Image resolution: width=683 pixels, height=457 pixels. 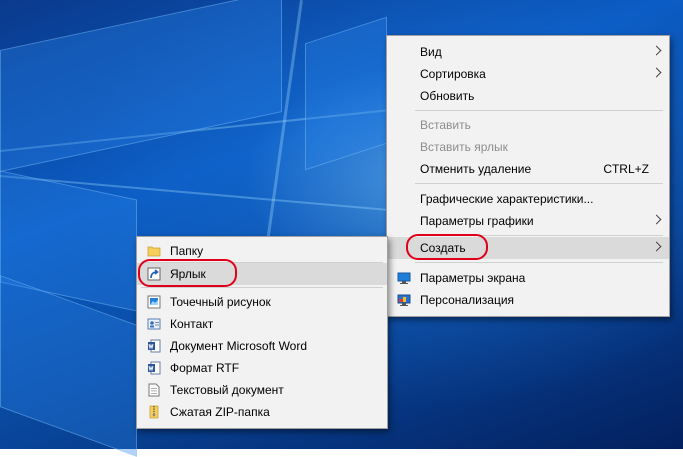 I want to click on highlight-ring-shortcut, so click(x=187, y=273).